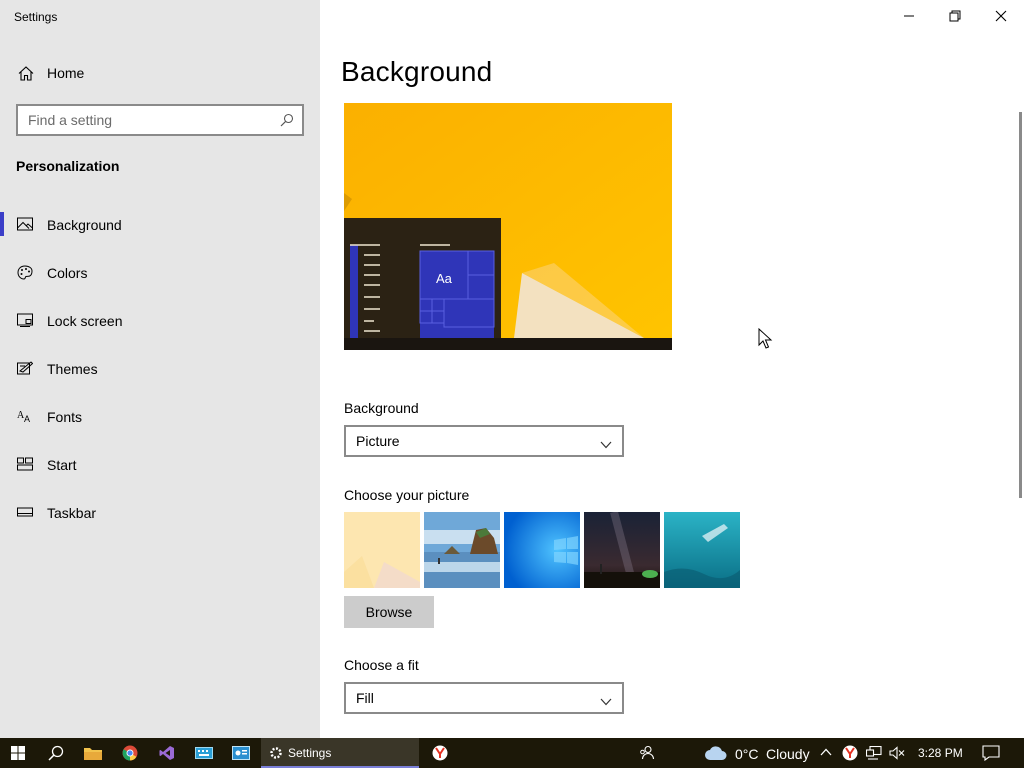 The image size is (1024, 768). I want to click on notification-icon, so click(991, 753).